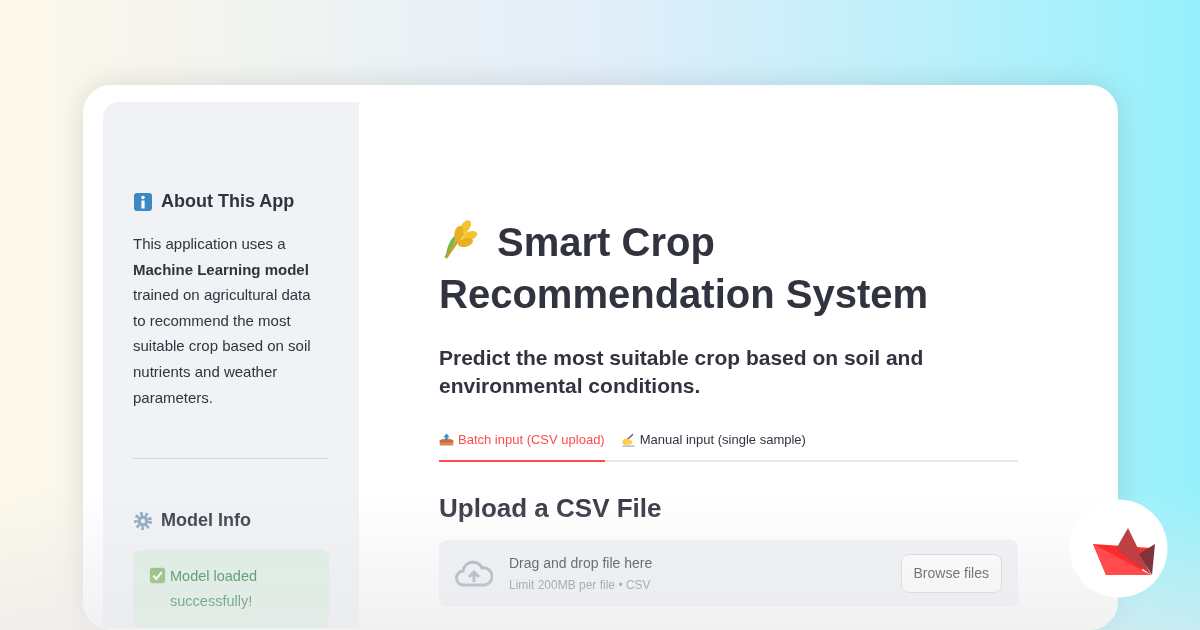 The height and width of the screenshot is (630, 1200). I want to click on writing-hand-icon, so click(628, 440).